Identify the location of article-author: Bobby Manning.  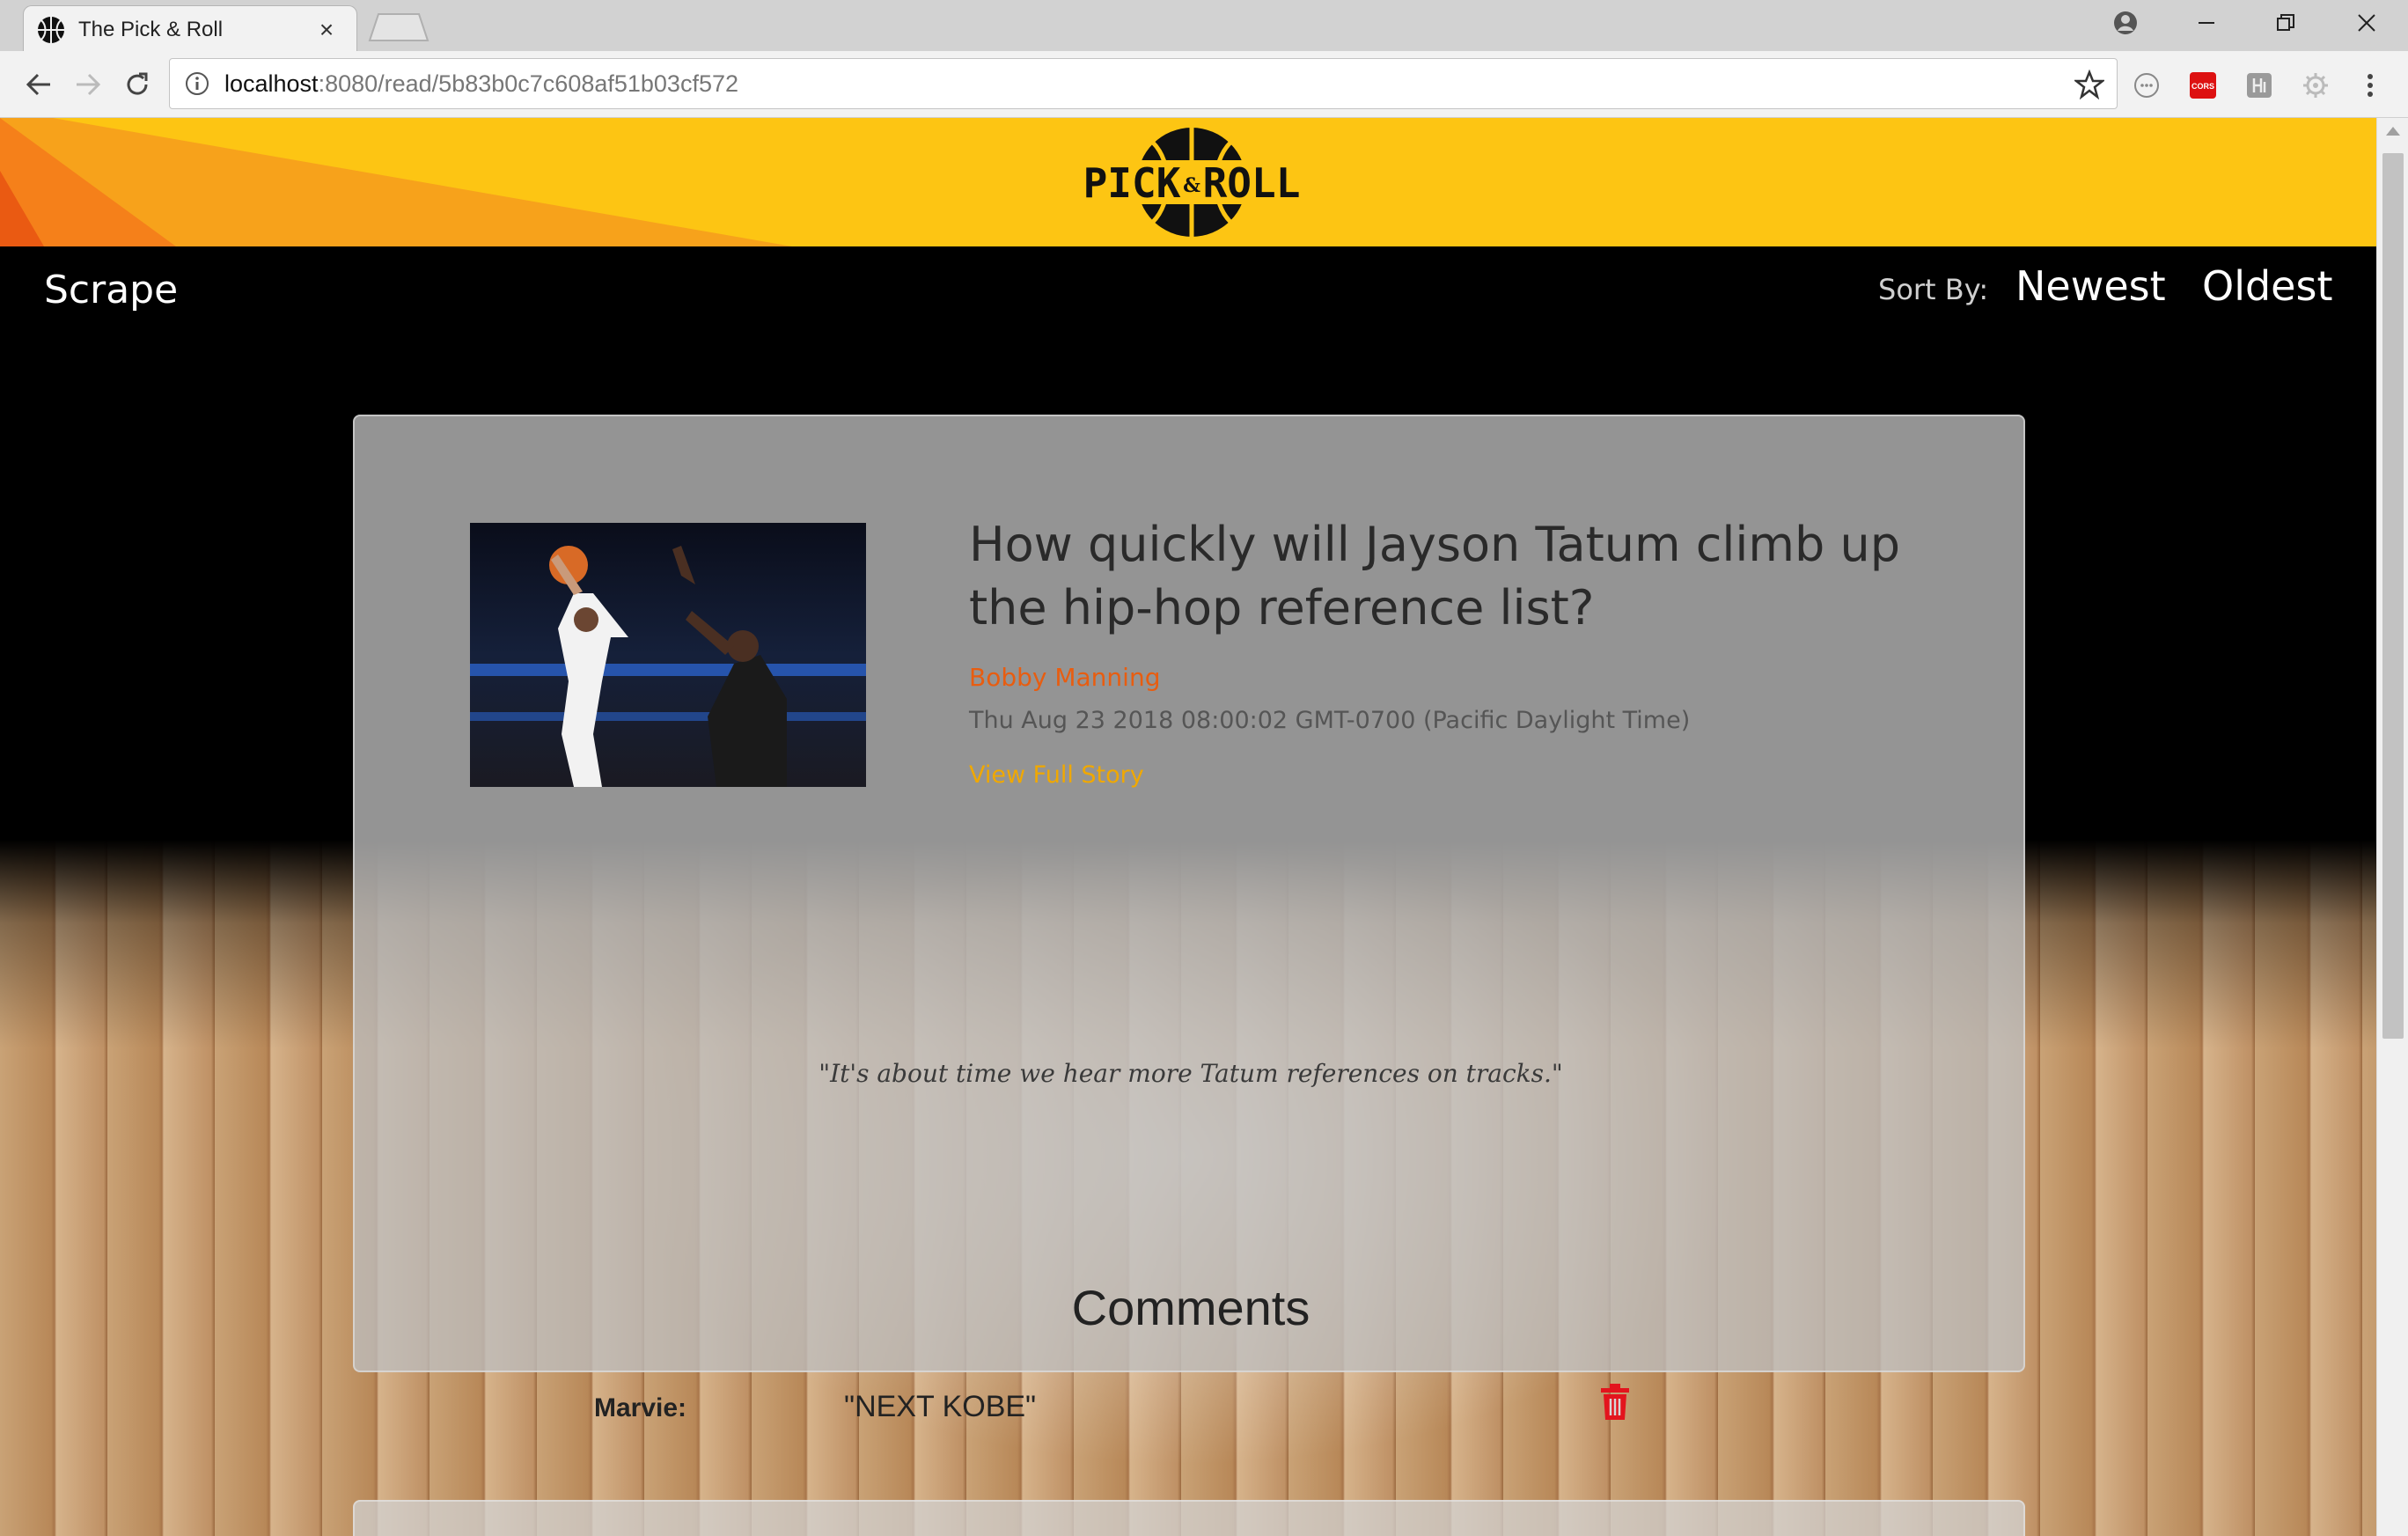
(1065, 677).